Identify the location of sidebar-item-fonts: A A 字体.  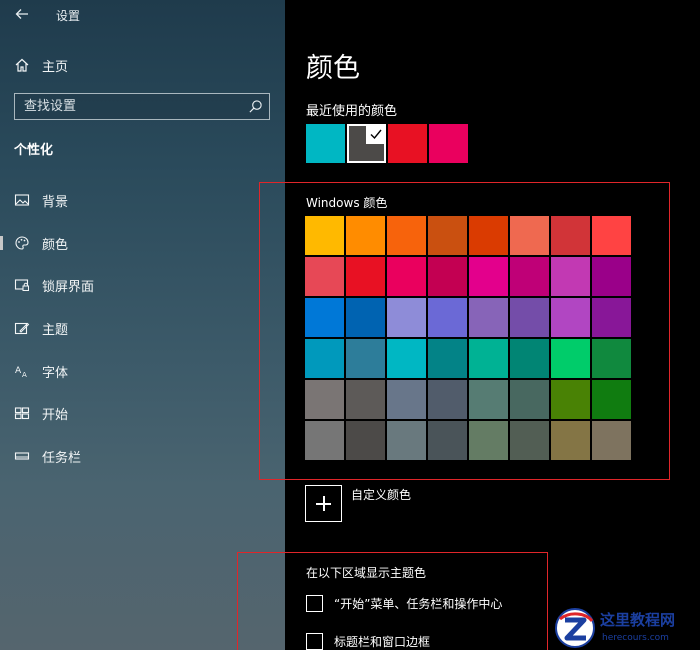
(142, 371).